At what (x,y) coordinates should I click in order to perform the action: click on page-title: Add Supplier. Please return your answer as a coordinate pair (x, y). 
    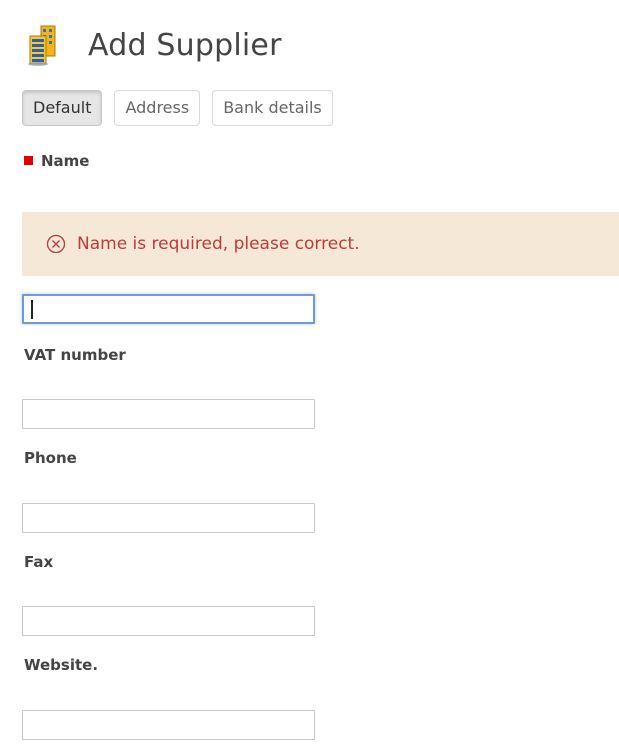
    Looking at the image, I should click on (185, 45).